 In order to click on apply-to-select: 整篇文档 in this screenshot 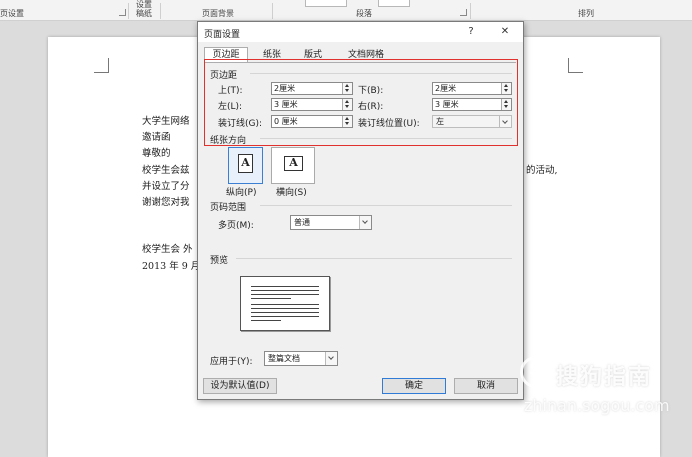, I will do `click(301, 358)`.